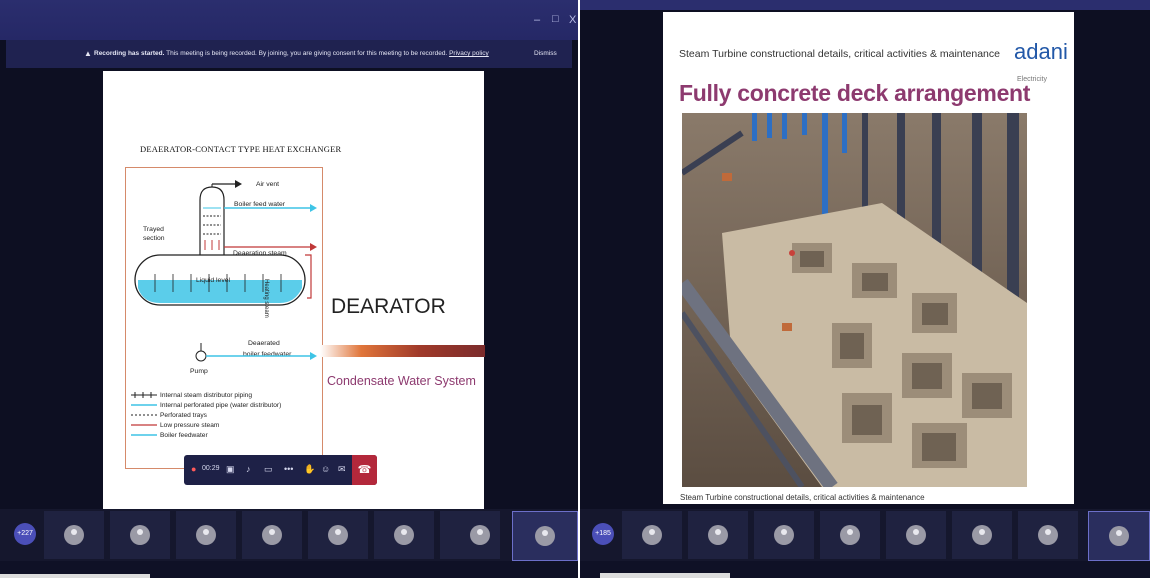  What do you see at coordinates (241, 149) in the screenshot?
I see `diagram-title: DEAERATOR-CONTACT TYPE HEAT EXCHANGER` at bounding box center [241, 149].